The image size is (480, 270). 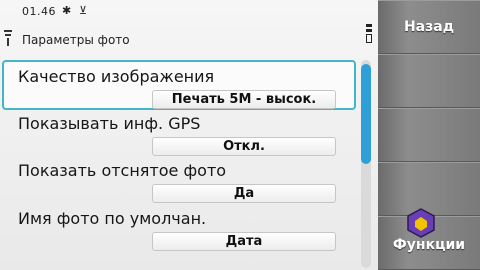 I want to click on softkey-back-label: Назад, so click(x=429, y=27).